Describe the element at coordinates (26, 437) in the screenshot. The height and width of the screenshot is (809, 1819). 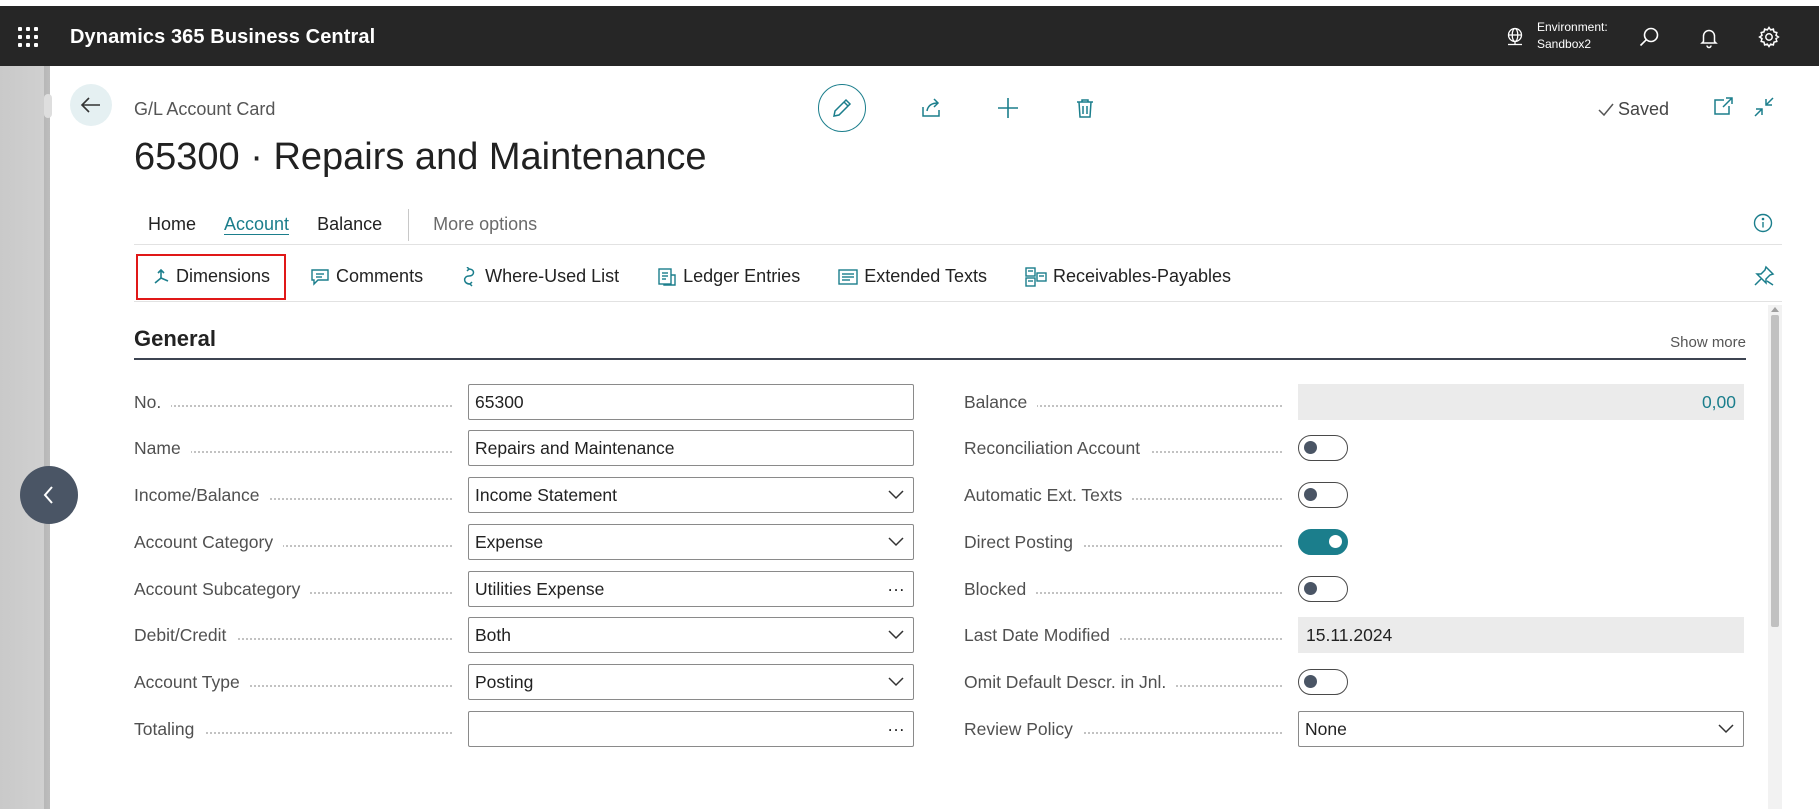
I see `left-rail` at that location.